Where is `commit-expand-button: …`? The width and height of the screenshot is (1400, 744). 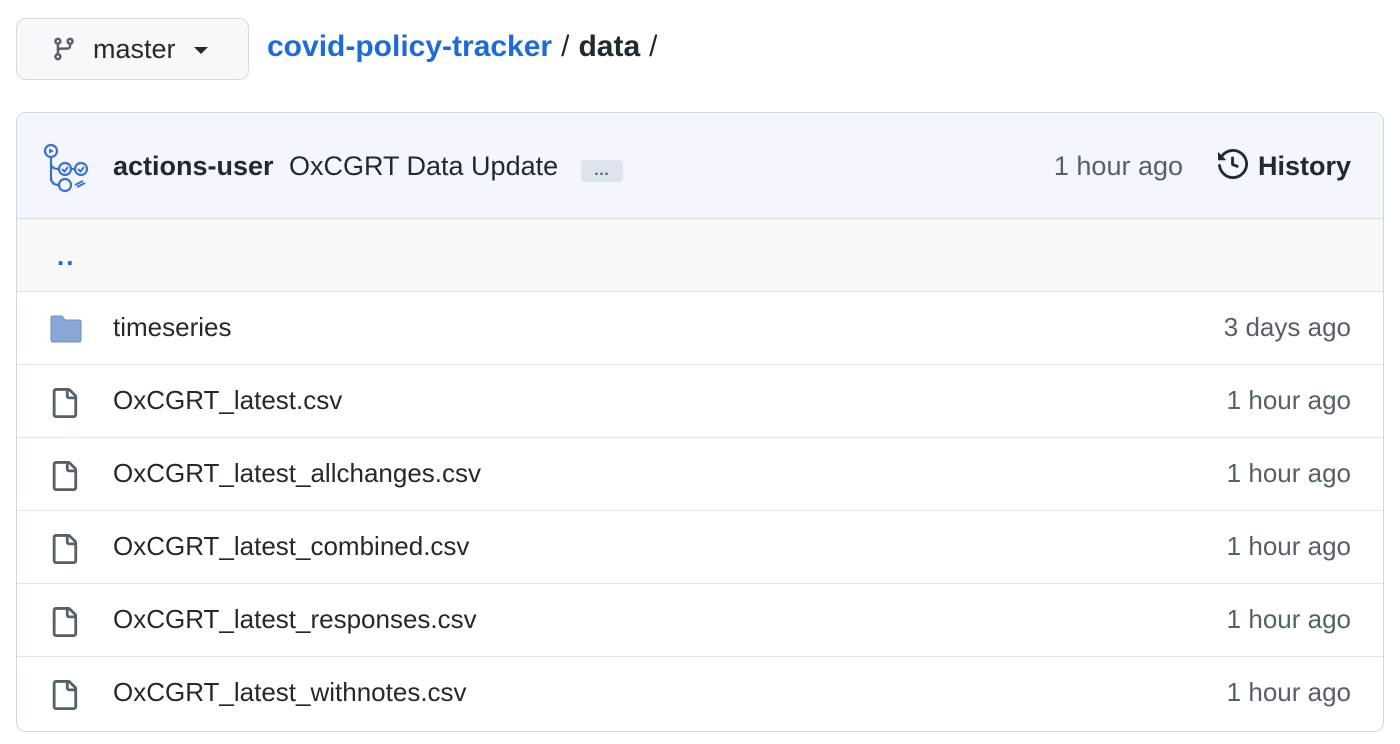 commit-expand-button: … is located at coordinates (602, 171).